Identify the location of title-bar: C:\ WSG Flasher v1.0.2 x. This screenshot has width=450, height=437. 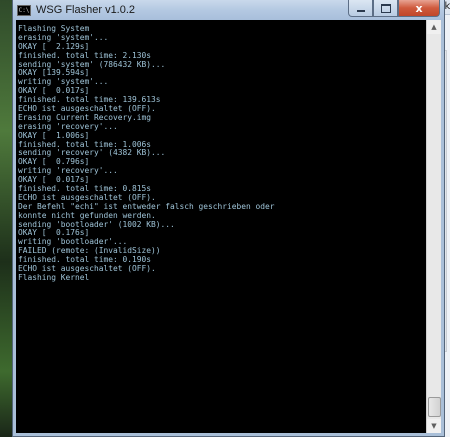
(228, 10).